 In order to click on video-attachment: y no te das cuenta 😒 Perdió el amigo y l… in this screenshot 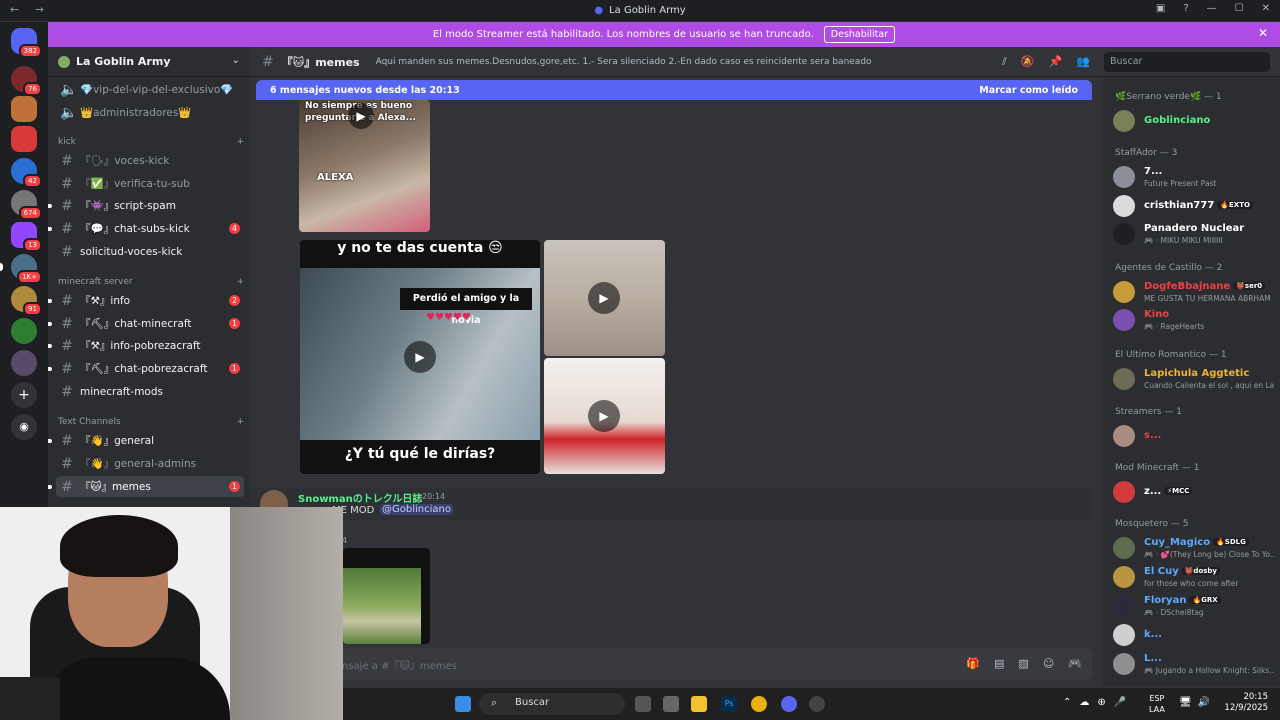, I will do `click(420, 357)`.